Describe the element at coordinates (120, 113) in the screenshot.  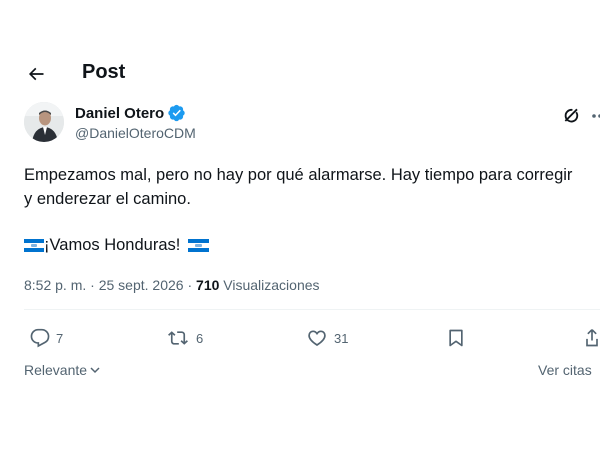
I see `author-name-text: Daniel Otero` at that location.